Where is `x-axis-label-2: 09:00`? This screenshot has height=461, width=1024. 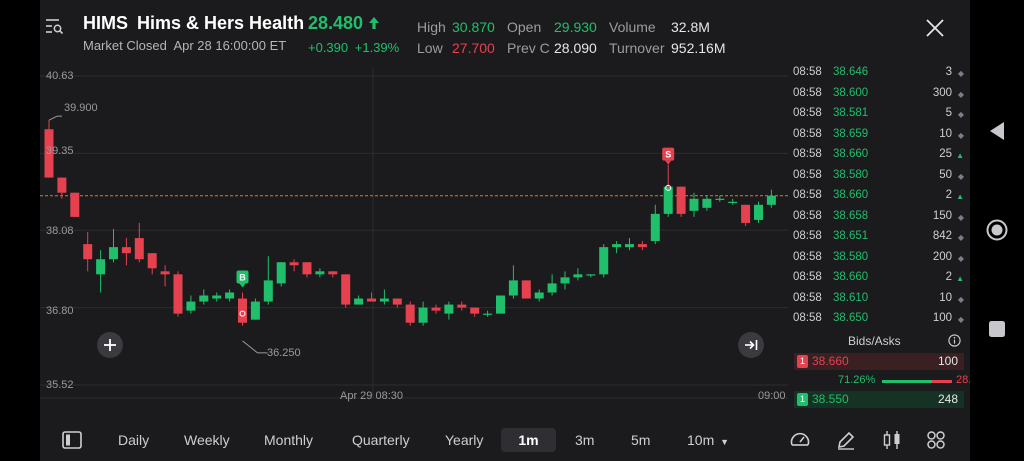
x-axis-label-2: 09:00 is located at coordinates (772, 396).